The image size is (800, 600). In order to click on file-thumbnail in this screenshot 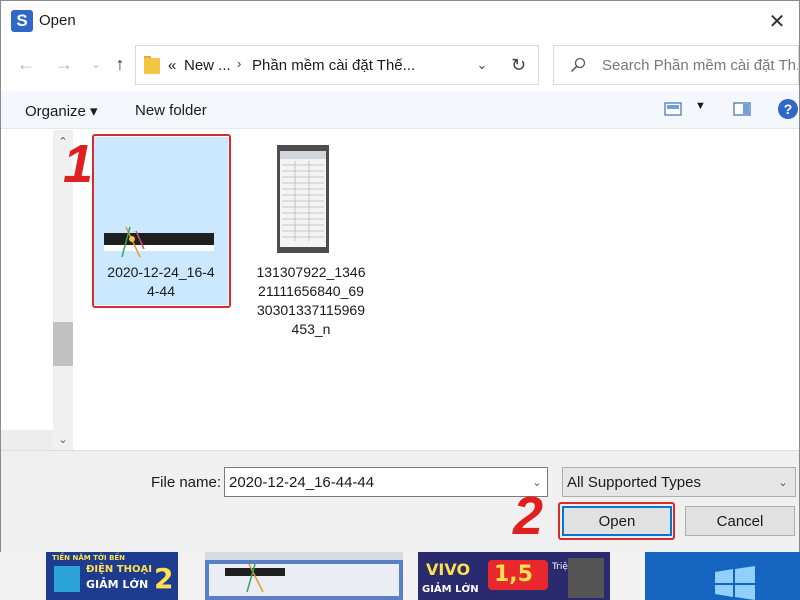, I will do `click(303, 199)`.